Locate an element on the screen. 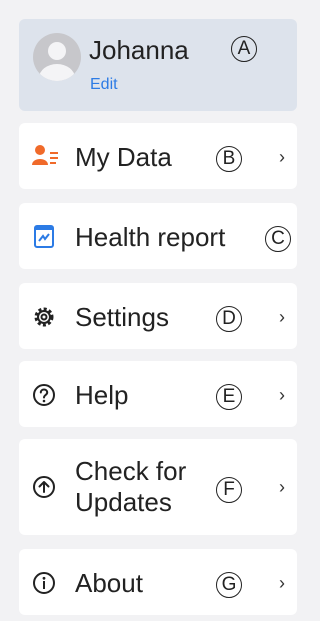 Image resolution: width=320 pixels, height=621 pixels. person-list-icon is located at coordinates (46, 158).